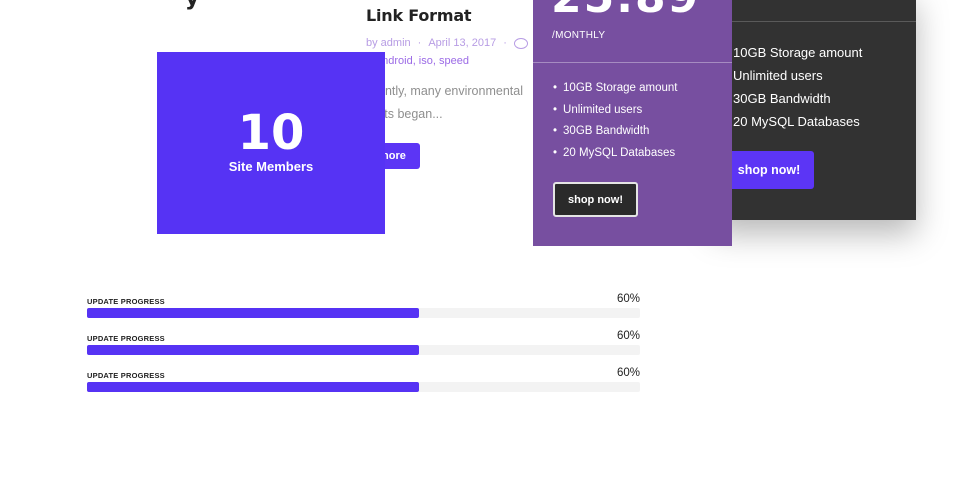 This screenshot has width=965, height=500. What do you see at coordinates (579, 35) in the screenshot?
I see `pricing-period: /MONTHLY` at bounding box center [579, 35].